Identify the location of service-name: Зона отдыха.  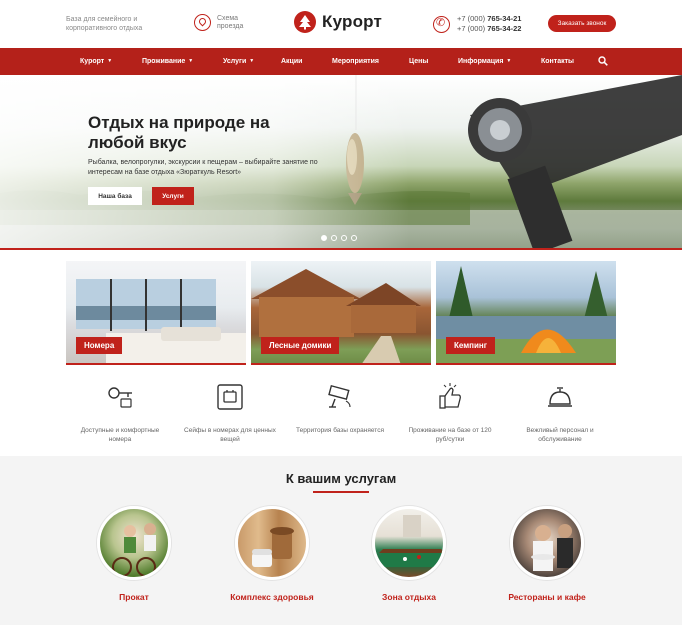
(409, 597).